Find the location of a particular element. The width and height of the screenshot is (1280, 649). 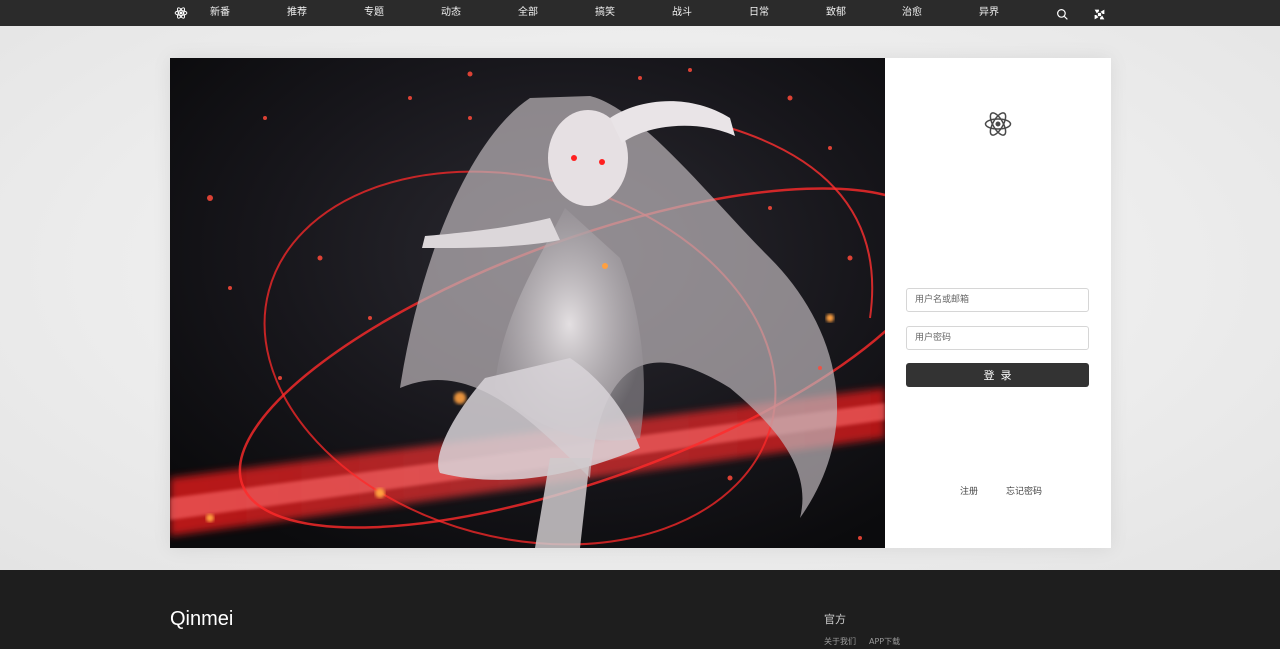

footer-brand: Qinmei is located at coordinates (202, 619).